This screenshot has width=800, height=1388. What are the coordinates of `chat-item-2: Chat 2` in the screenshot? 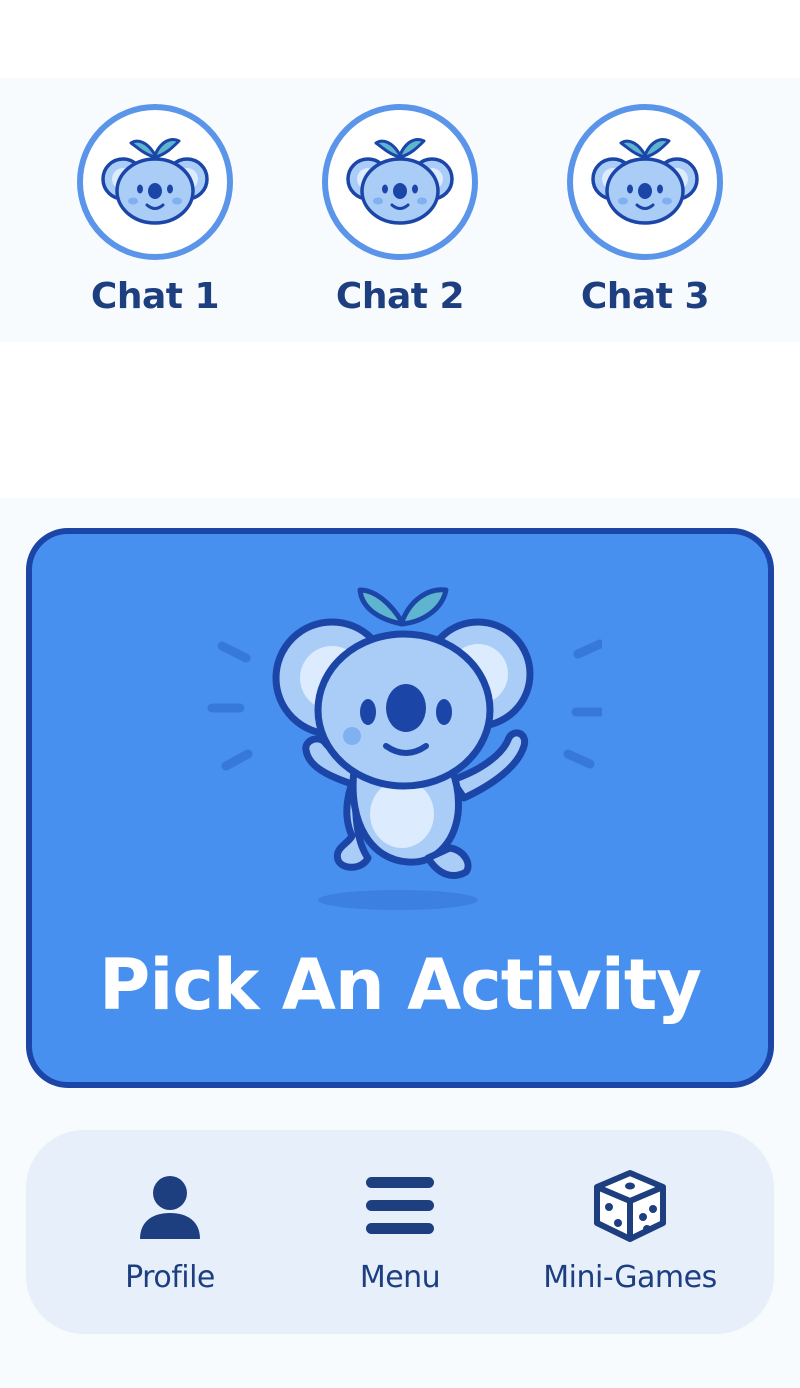 It's located at (400, 219).